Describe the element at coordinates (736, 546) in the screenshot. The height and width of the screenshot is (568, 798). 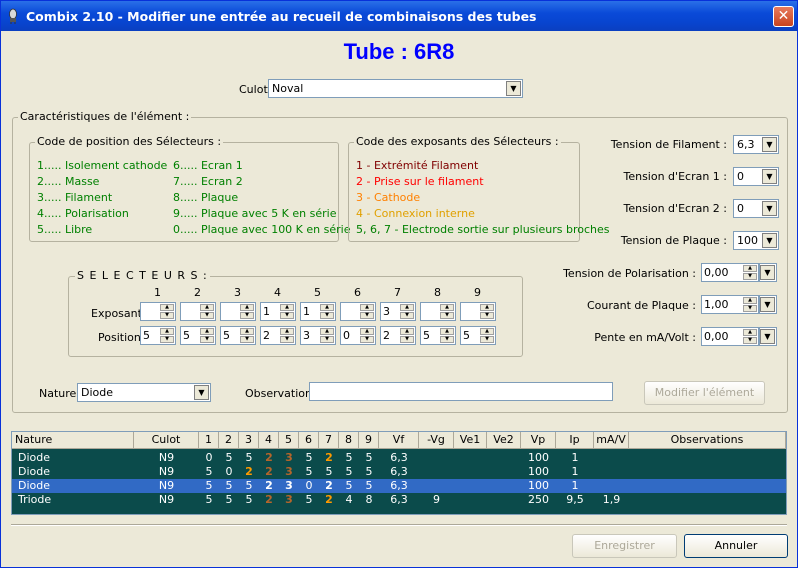
I see `cancel-button: Annuler` at that location.